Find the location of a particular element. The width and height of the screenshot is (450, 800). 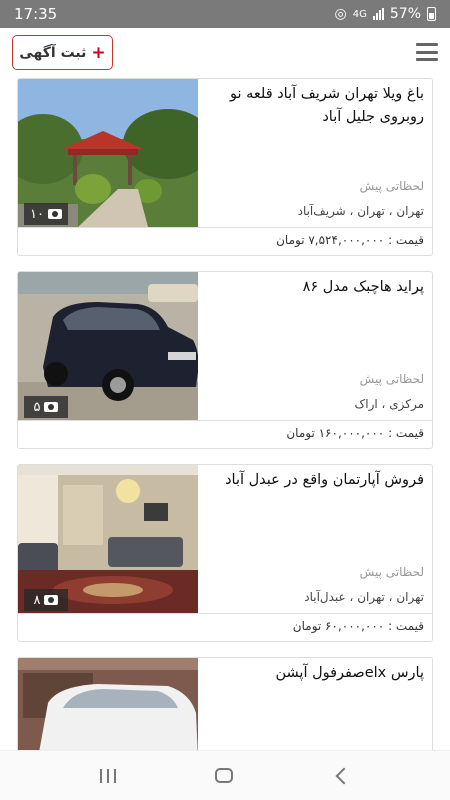

listing-title: پراید هاچبک مدل ۸۶ is located at coordinates (363, 287).